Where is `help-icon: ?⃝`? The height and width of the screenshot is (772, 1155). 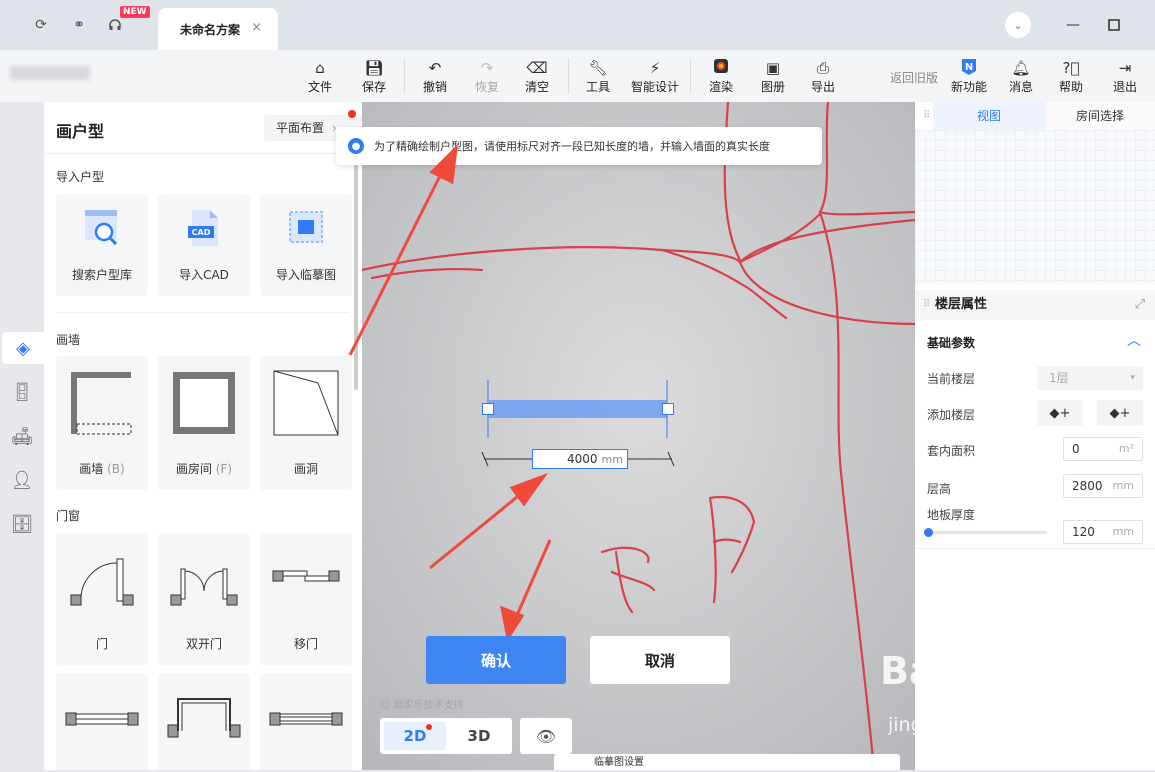
help-icon: ?⃝ is located at coordinates (1071, 68).